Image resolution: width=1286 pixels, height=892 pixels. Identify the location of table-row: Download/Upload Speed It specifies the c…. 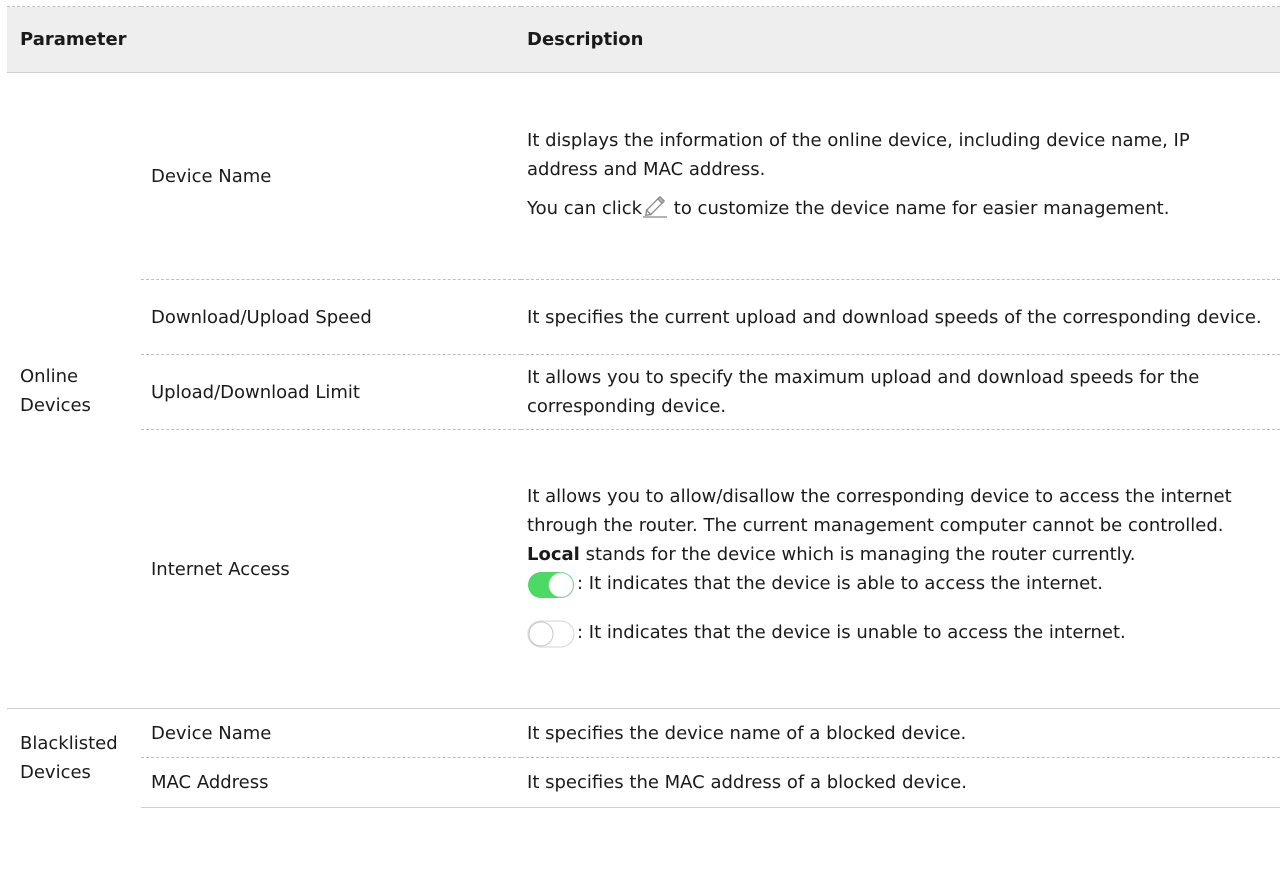
(644, 317).